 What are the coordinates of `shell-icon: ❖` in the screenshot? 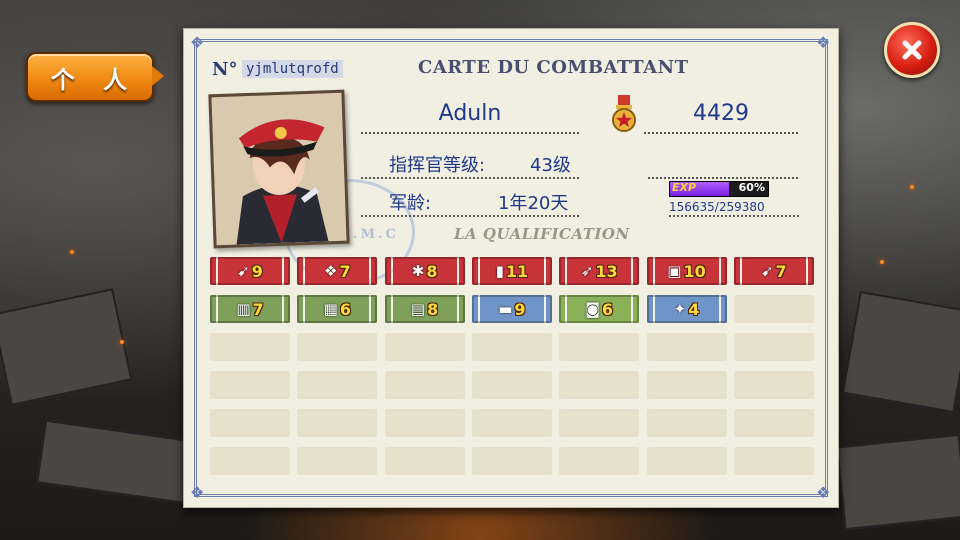 It's located at (331, 271).